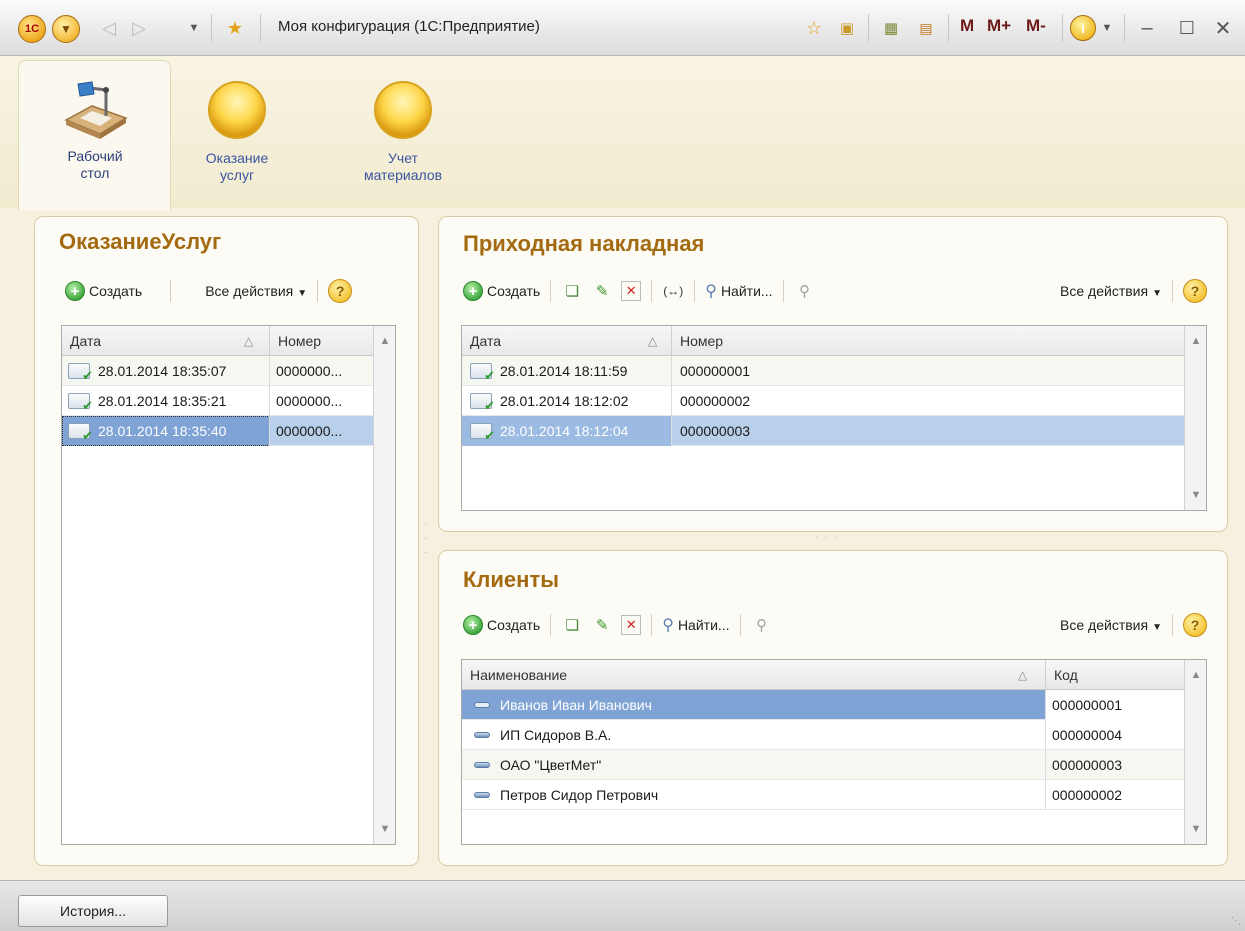  What do you see at coordinates (773, 795) in the screenshot?
I see `row-name: Петров Сидор Петрович` at bounding box center [773, 795].